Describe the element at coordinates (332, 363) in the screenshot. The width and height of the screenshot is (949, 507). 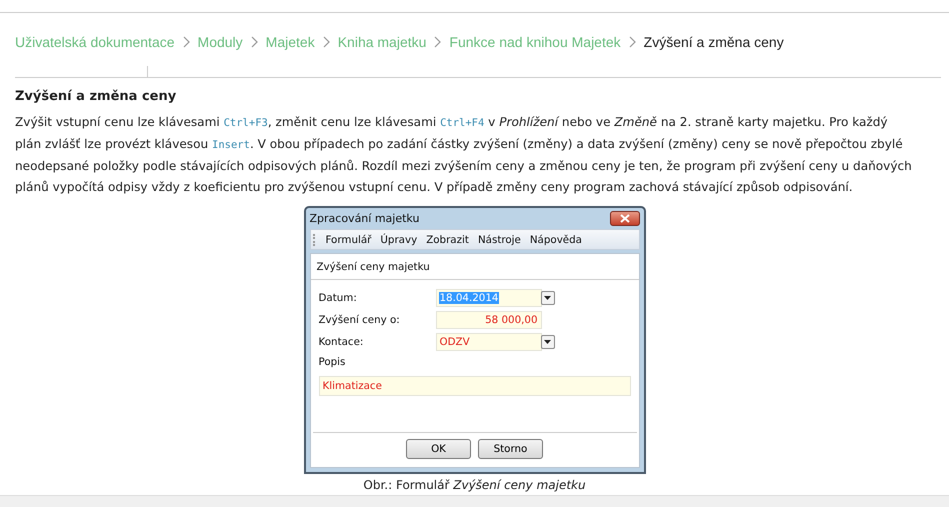
I see `field-label: Popis` at that location.